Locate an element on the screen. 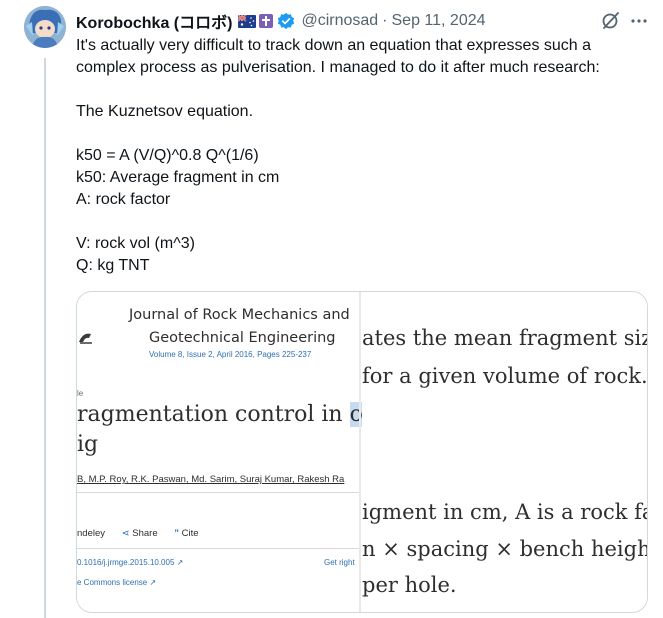  body-text-line: ates the mean fragment size is located at coordinates (505, 338).